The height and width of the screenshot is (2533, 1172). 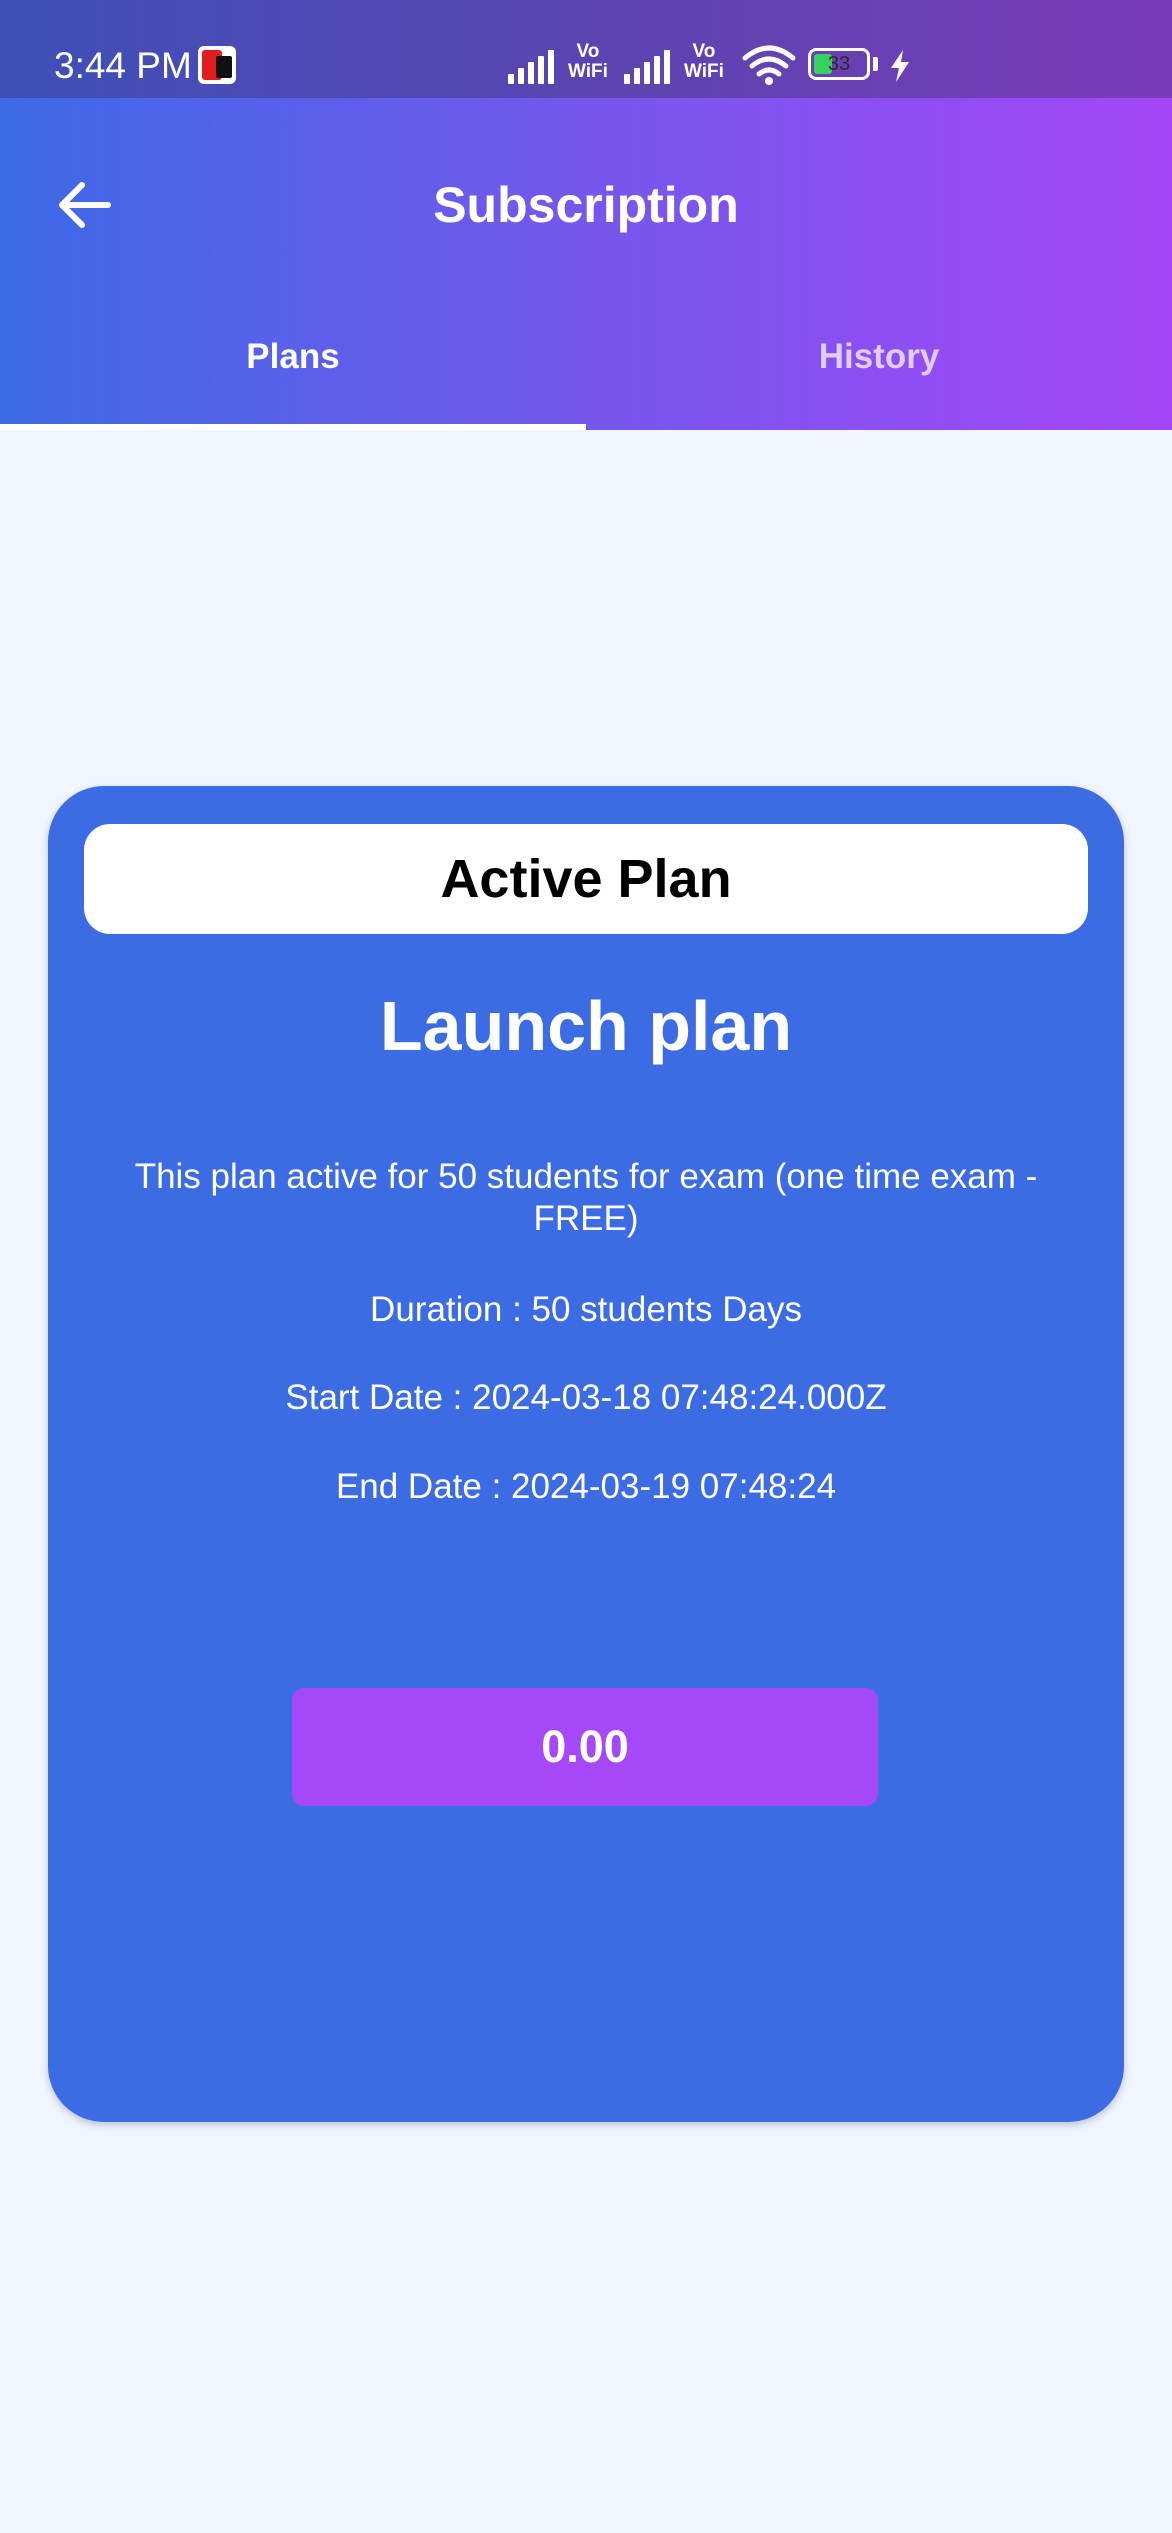 I want to click on price-button: 0.00, so click(x=585, y=1747).